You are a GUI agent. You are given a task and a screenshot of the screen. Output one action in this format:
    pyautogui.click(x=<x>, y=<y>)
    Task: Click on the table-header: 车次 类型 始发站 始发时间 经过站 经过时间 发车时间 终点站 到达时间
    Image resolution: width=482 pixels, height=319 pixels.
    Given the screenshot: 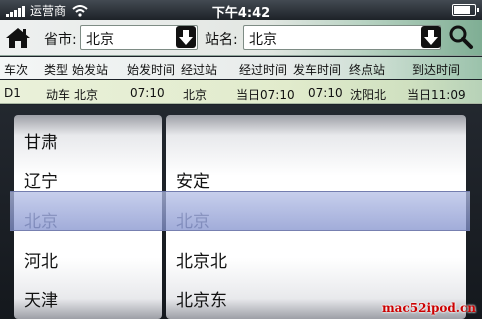 What is the action you would take?
    pyautogui.click(x=241, y=68)
    